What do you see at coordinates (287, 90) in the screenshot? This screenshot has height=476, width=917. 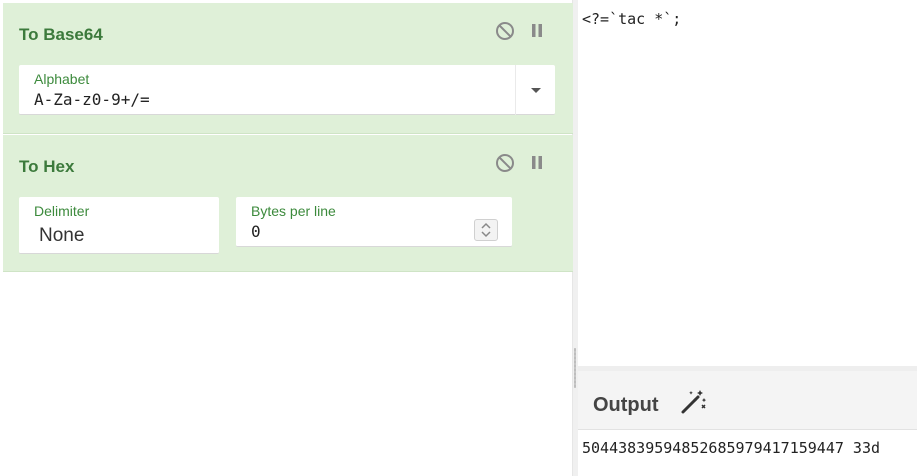 I see `alphabet-select: Alphabet A-Za-z0-9+/=` at bounding box center [287, 90].